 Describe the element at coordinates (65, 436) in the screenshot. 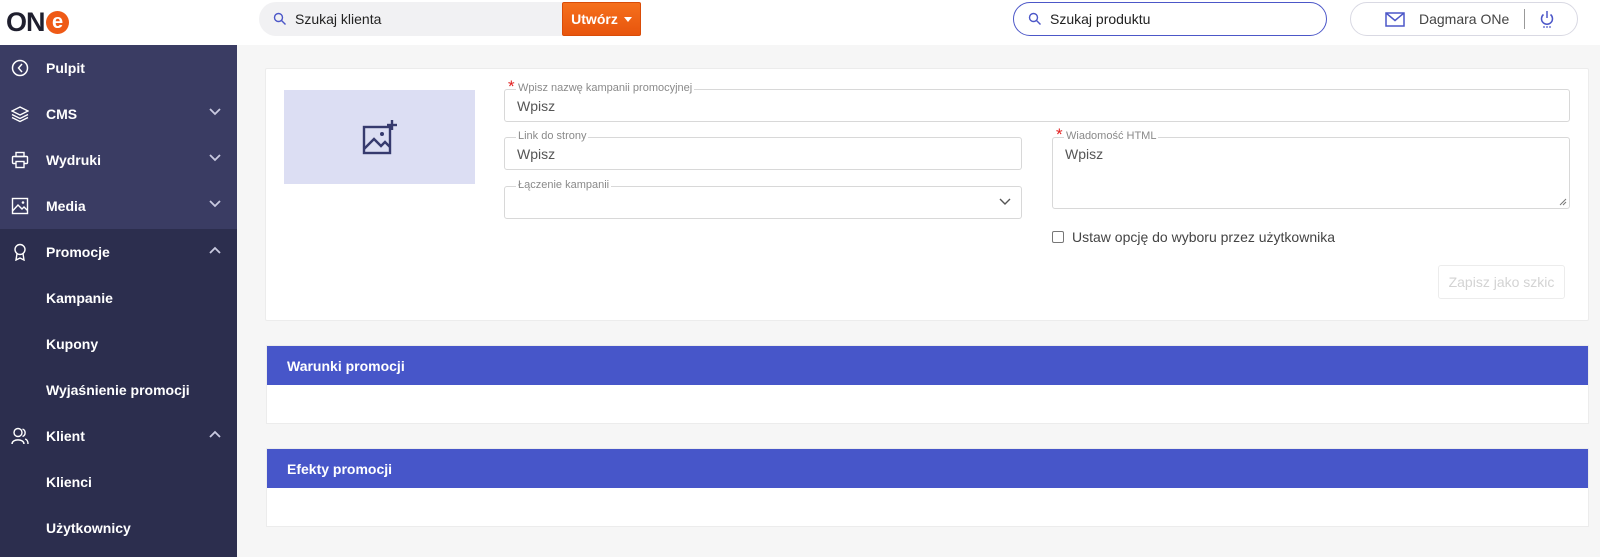

I see `sidebar-item-label: Klient` at that location.